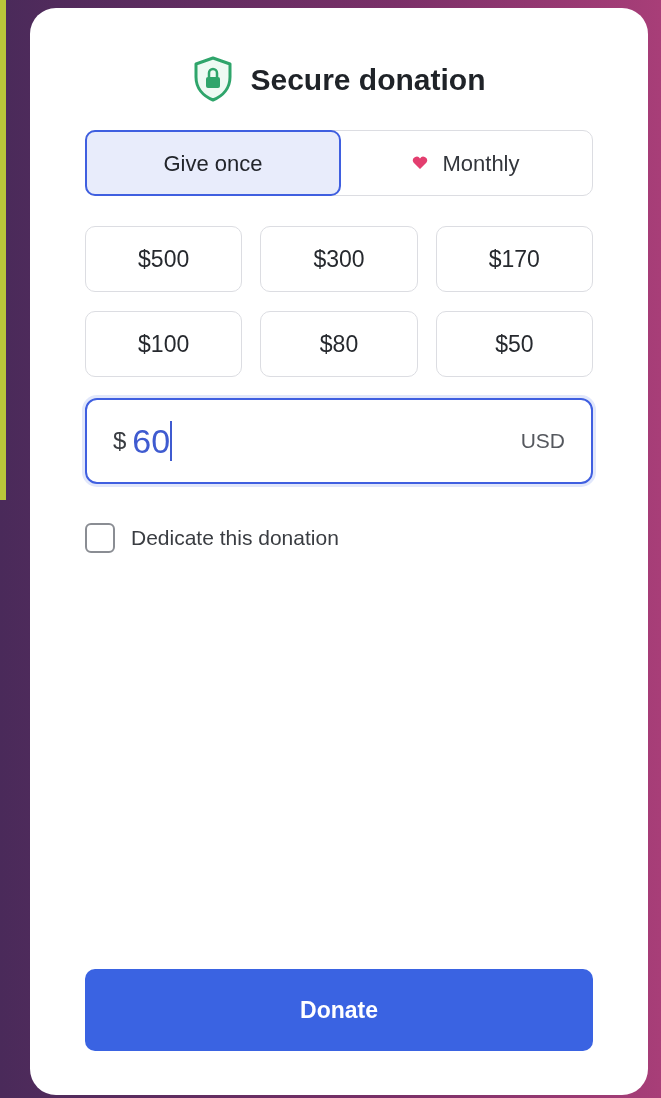  What do you see at coordinates (339, 1010) in the screenshot?
I see `donate-button: Donate` at bounding box center [339, 1010].